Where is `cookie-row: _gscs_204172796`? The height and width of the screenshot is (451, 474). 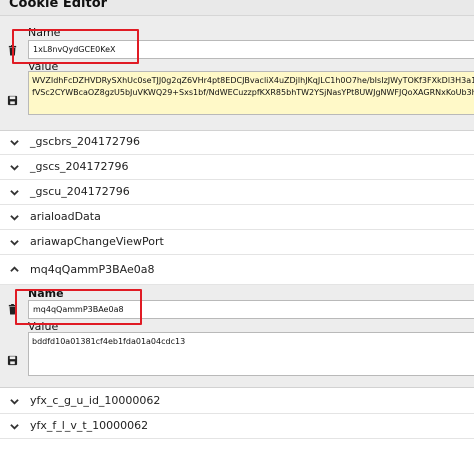 cookie-row: _gscs_204172796 is located at coordinates (237, 168).